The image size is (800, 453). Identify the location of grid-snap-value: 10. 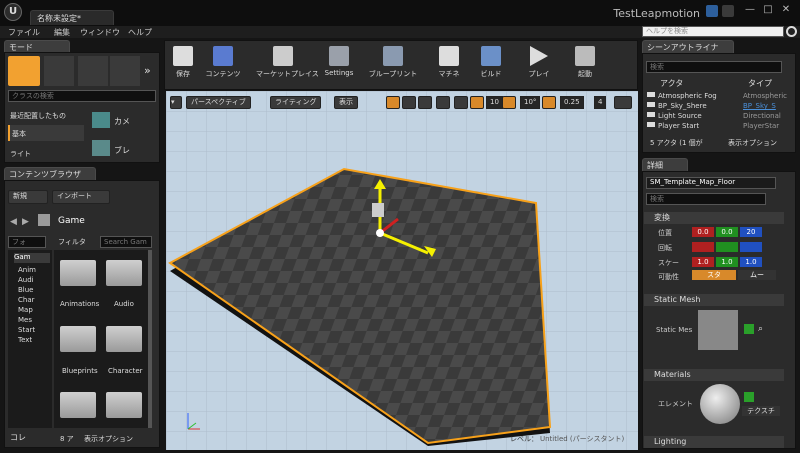
(494, 102).